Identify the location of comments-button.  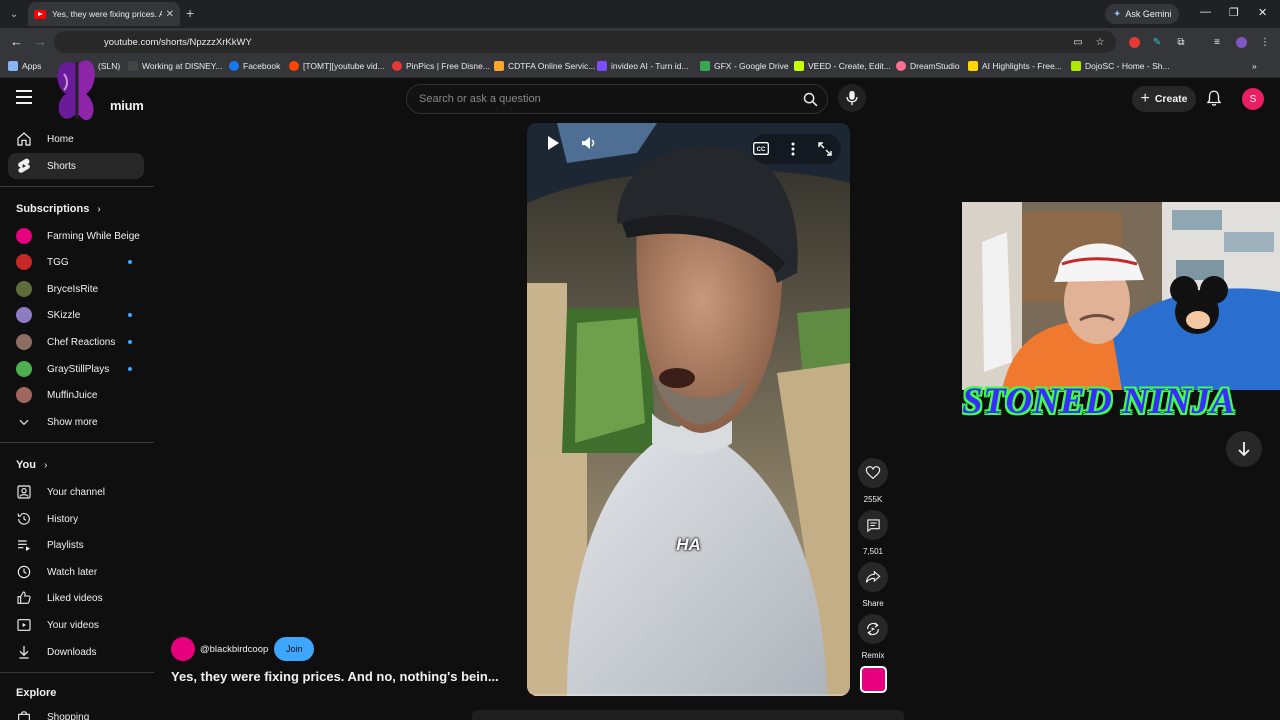
(873, 525).